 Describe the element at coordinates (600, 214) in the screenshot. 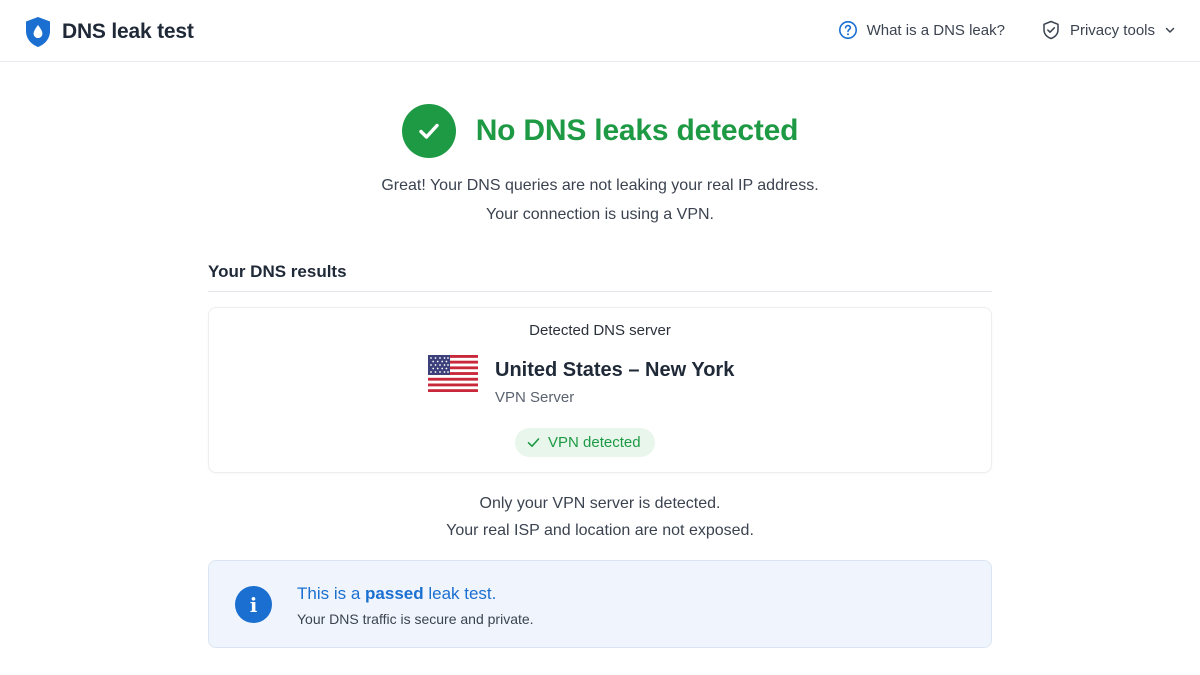

I see `status-description-line2: Your connection is using a VPN.` at that location.